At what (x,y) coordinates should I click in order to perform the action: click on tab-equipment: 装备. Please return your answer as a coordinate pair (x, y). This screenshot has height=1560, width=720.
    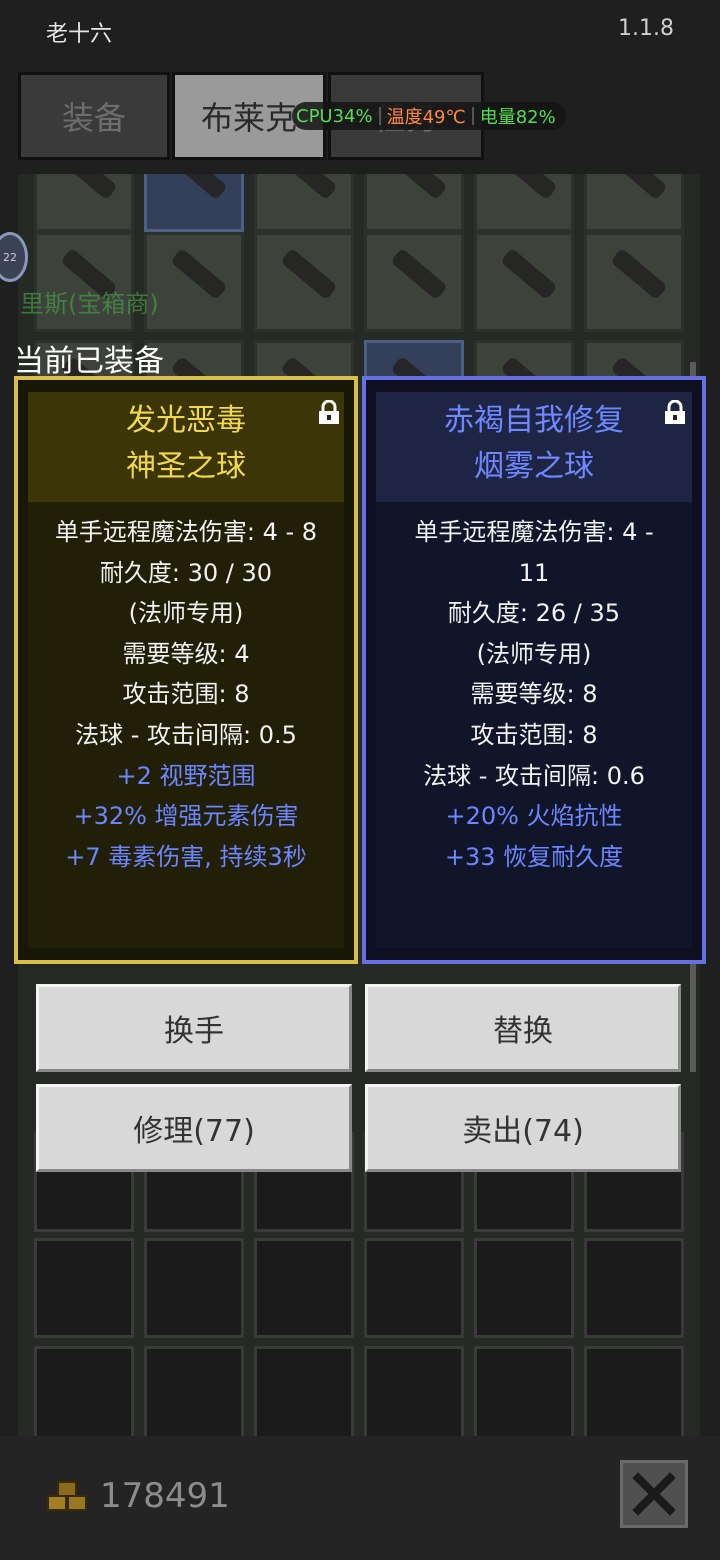
    Looking at the image, I should click on (94, 116).